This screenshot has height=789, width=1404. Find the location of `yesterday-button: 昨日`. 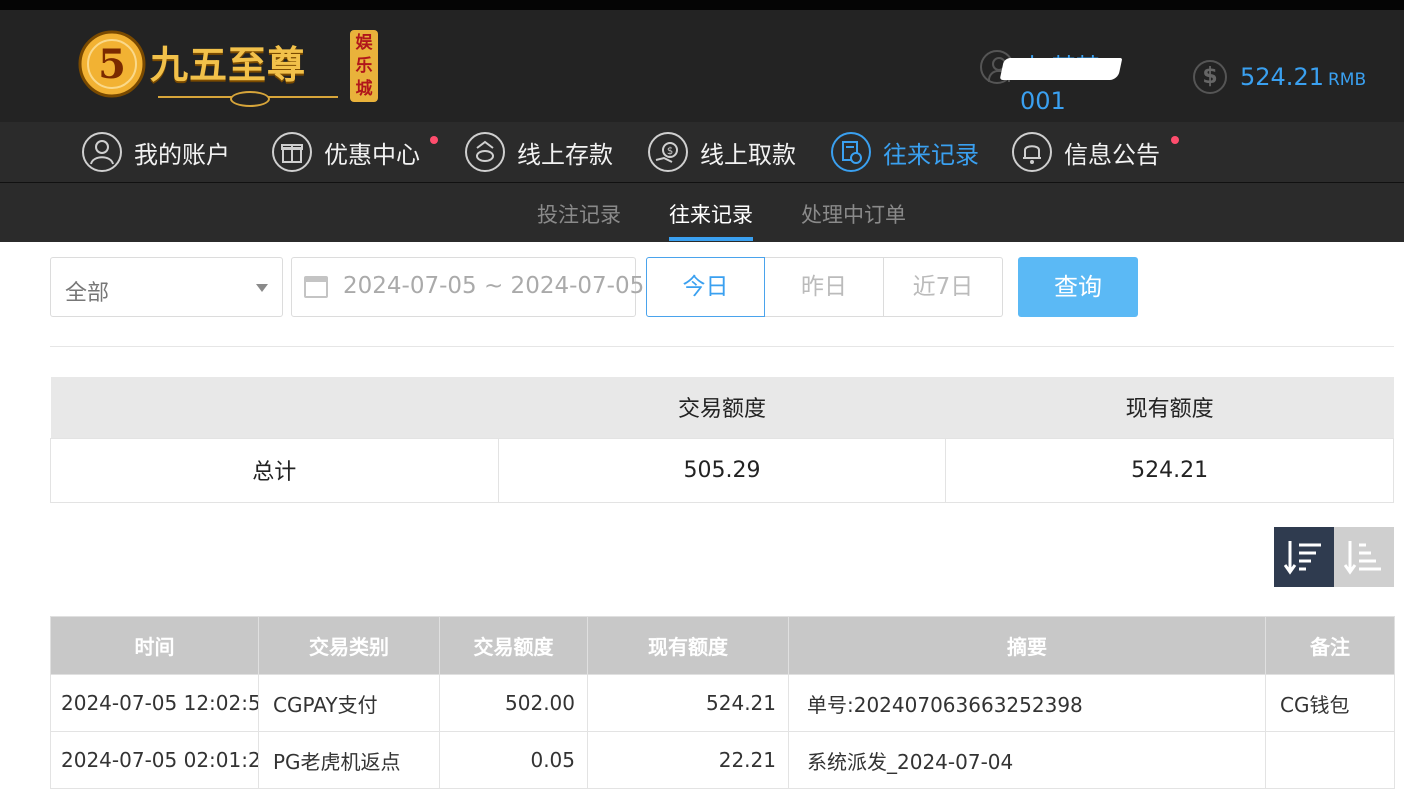

yesterday-button: 昨日 is located at coordinates (824, 287).